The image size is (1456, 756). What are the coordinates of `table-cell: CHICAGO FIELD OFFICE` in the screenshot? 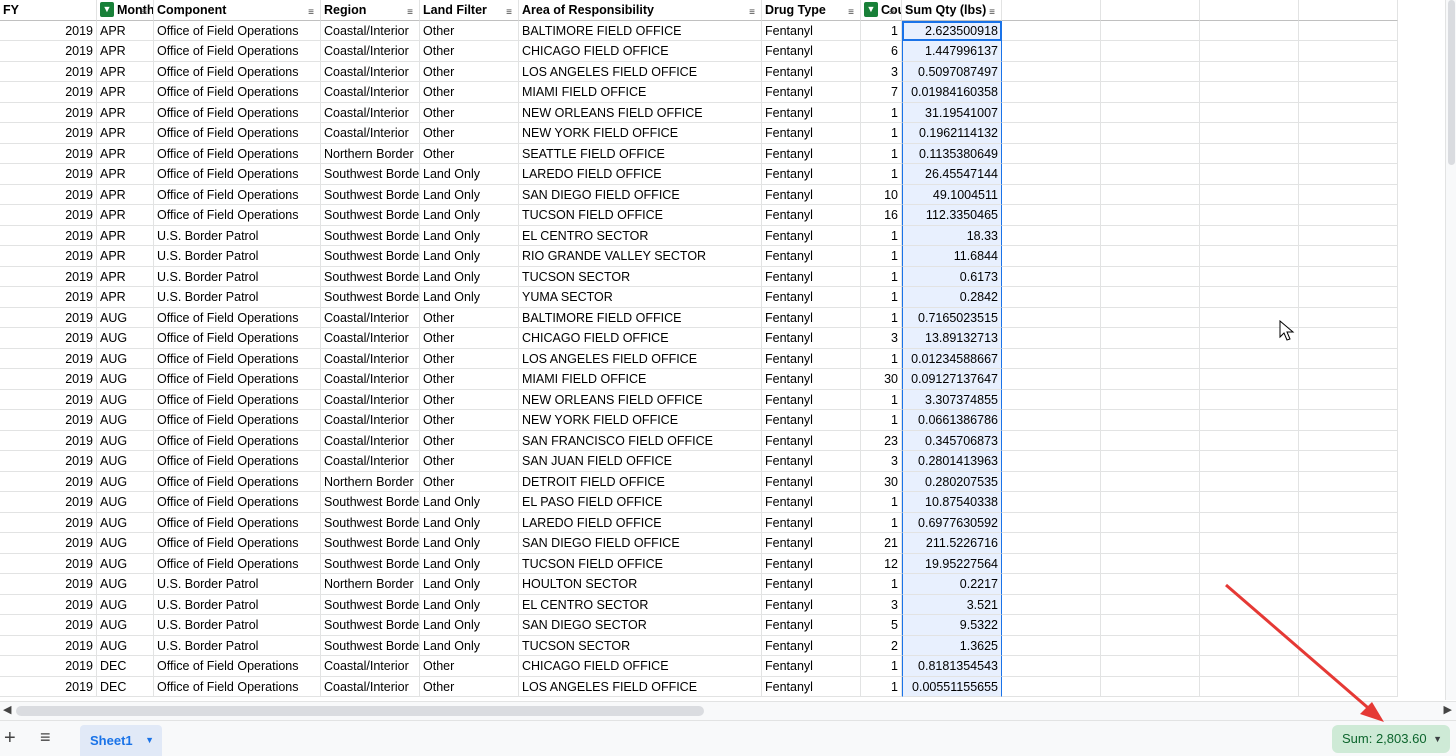 It's located at (640, 51).